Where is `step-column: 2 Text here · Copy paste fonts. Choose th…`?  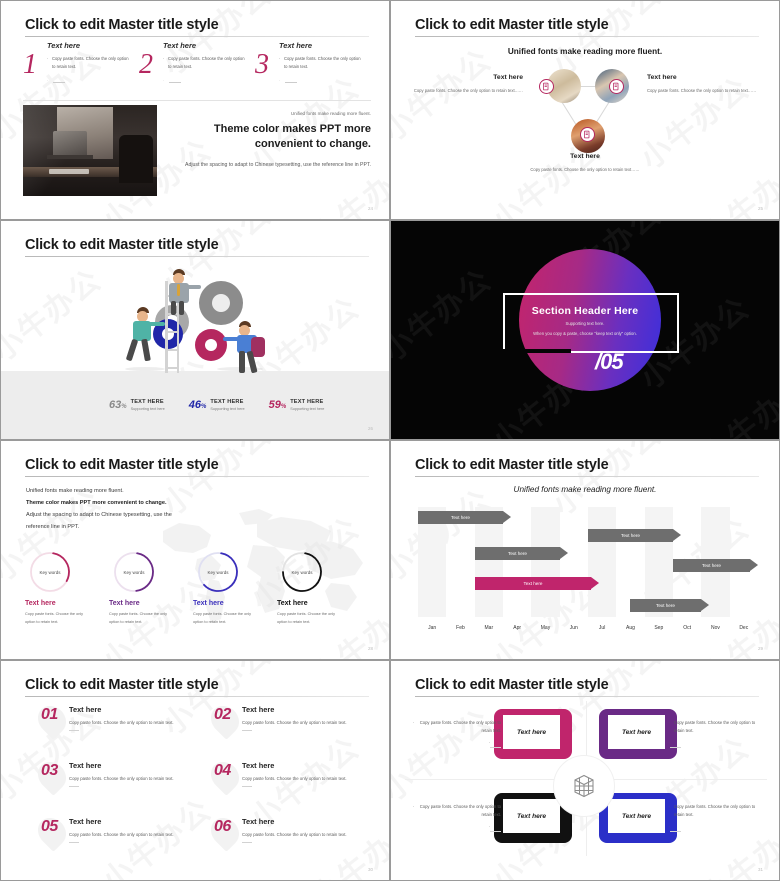
step-column: 2 Text here · Copy paste fonts. Choose th… is located at coordinates (197, 62).